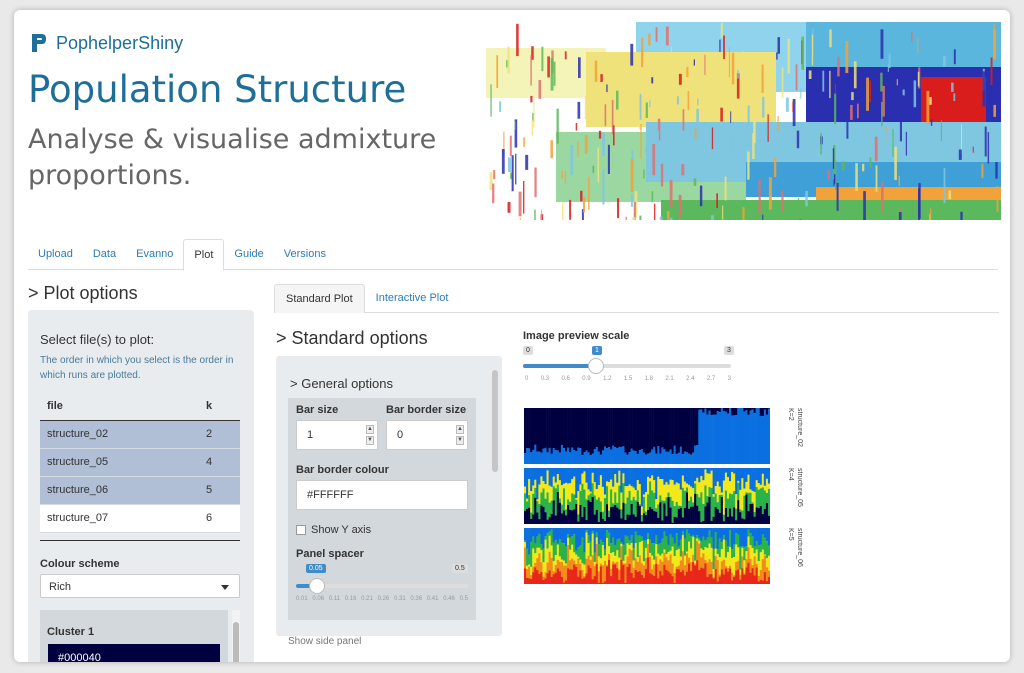 The height and width of the screenshot is (673, 1024). What do you see at coordinates (317, 586) in the screenshot?
I see `panel-spacer-handle` at bounding box center [317, 586].